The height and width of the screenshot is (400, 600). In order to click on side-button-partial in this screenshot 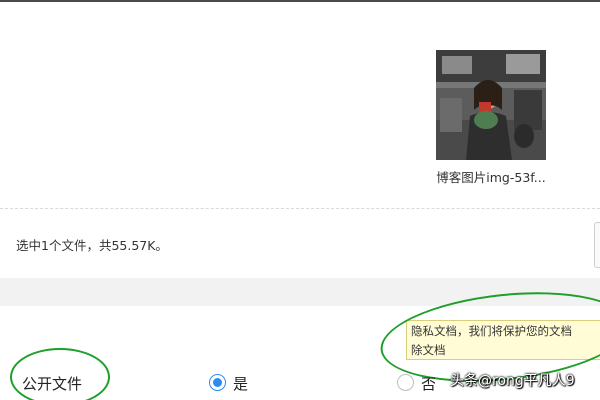, I will do `click(597, 245)`.